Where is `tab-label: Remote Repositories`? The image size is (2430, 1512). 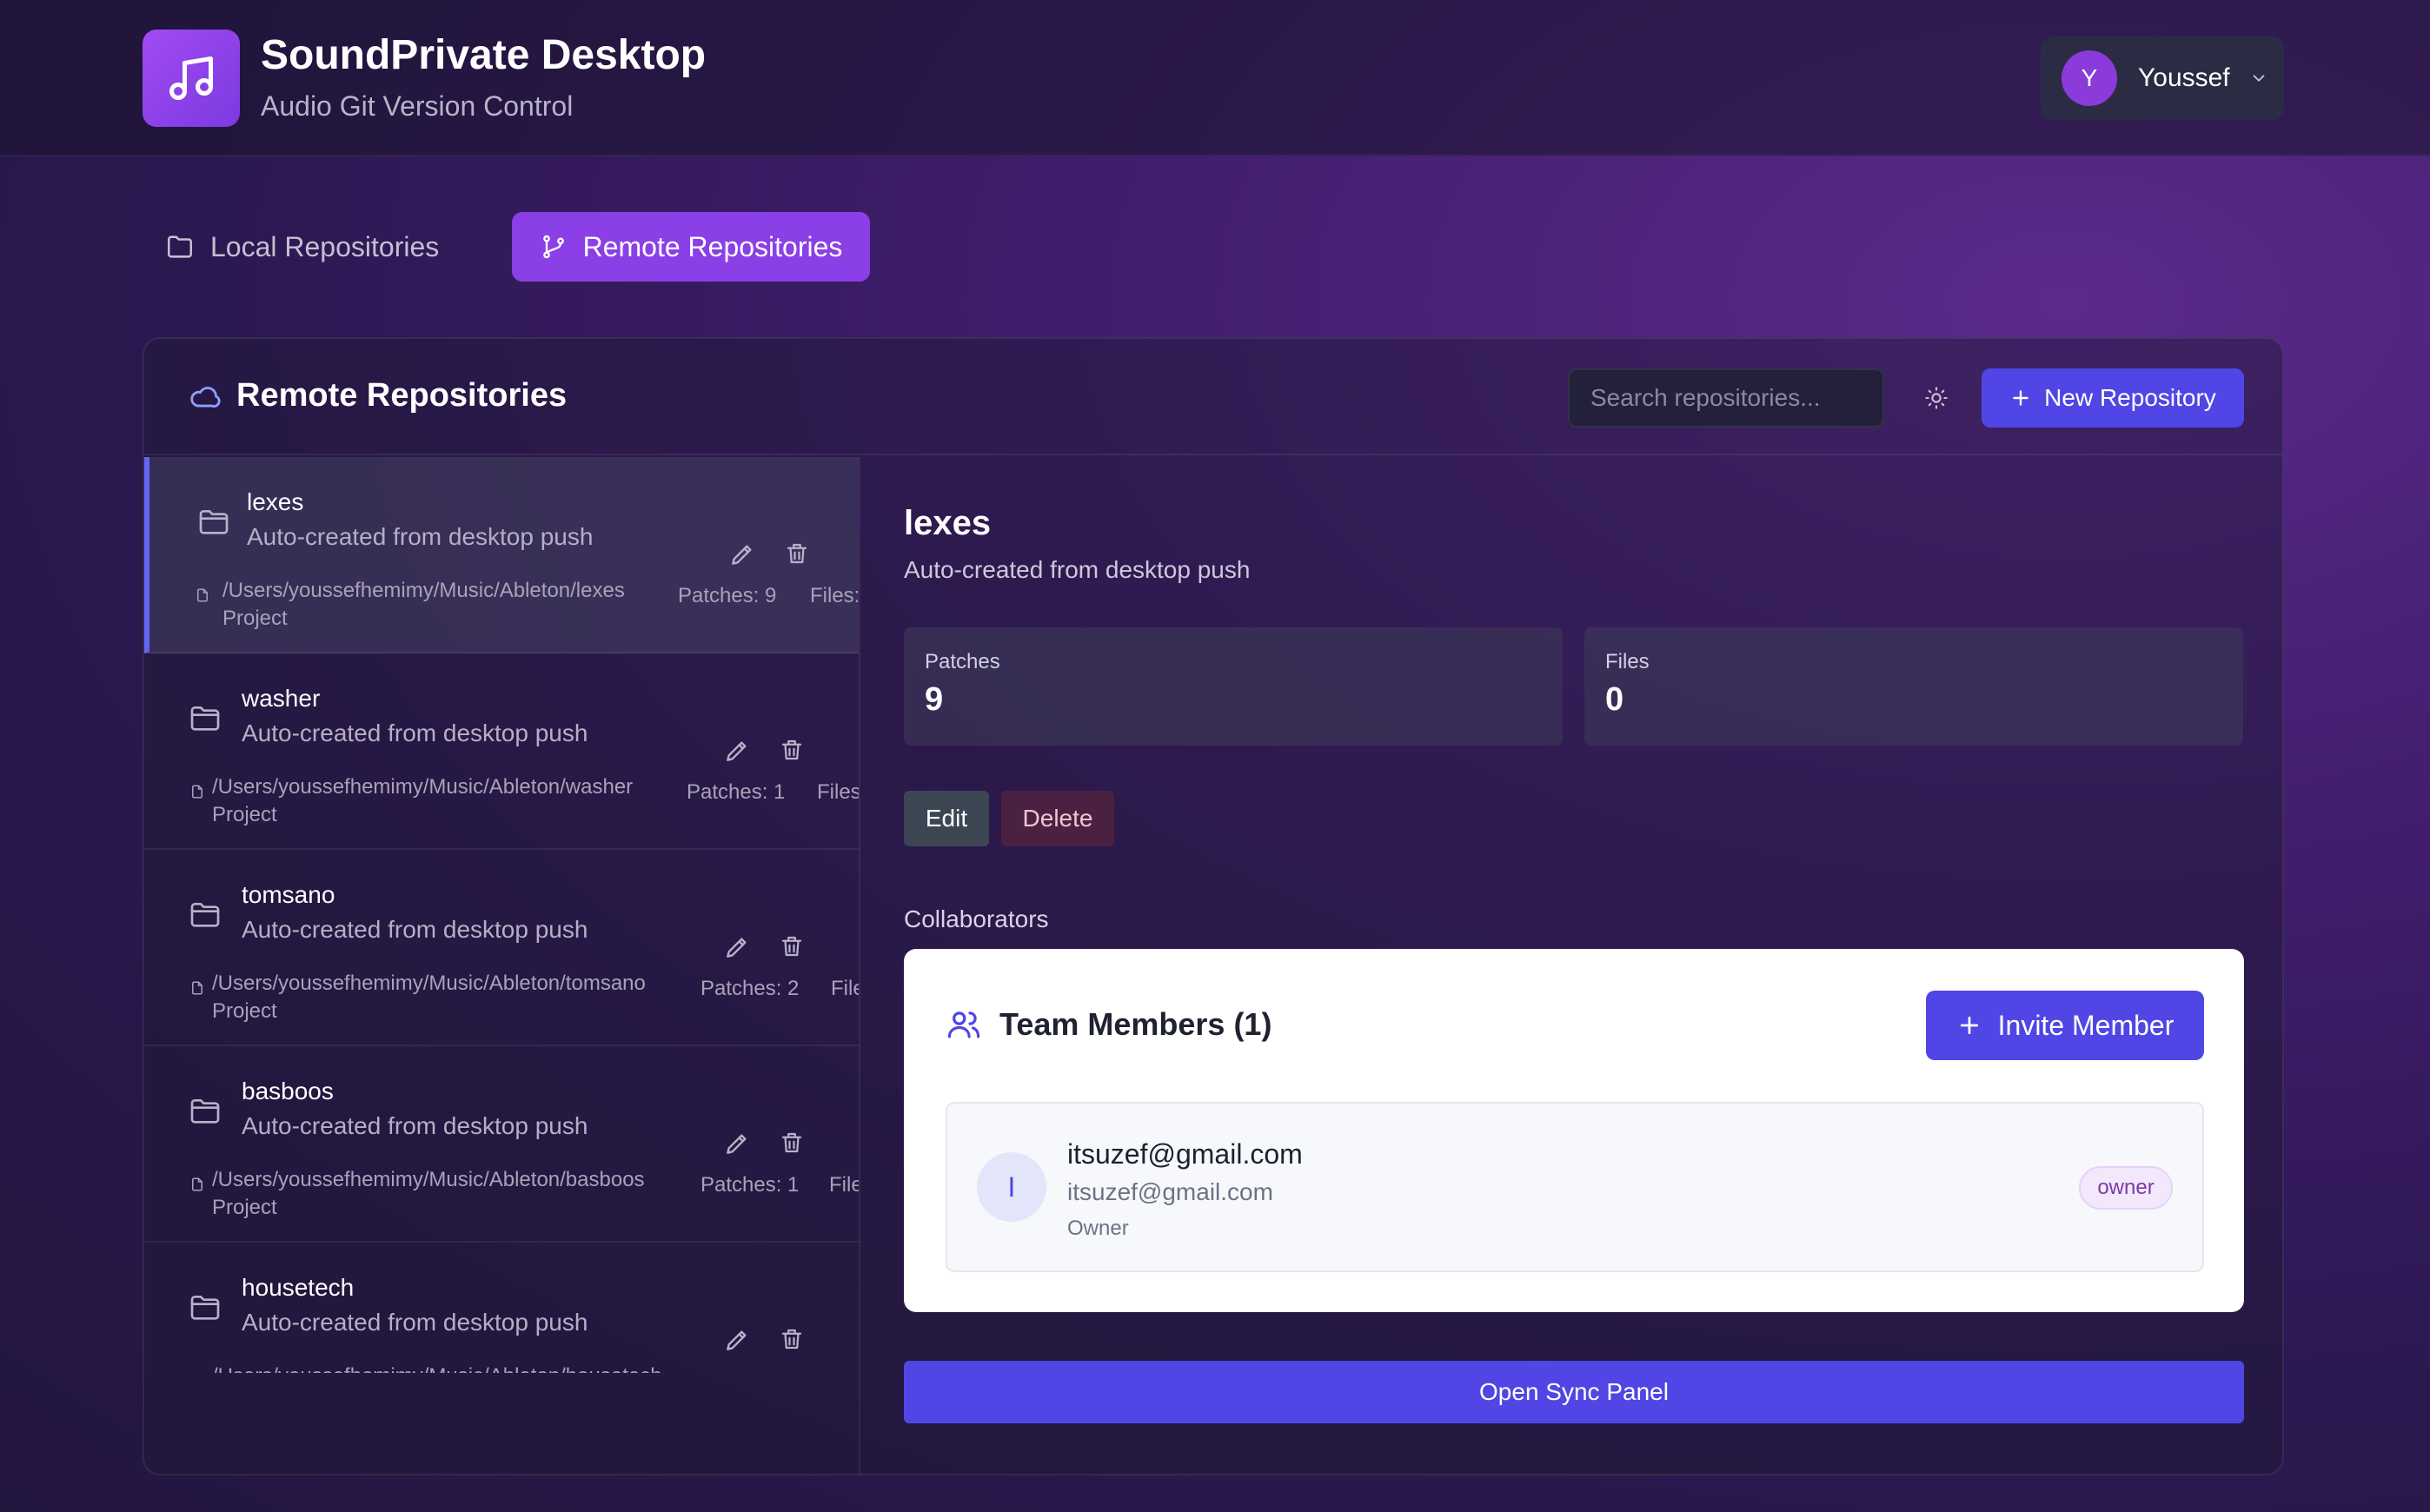
tab-label: Remote Repositories is located at coordinates (712, 246).